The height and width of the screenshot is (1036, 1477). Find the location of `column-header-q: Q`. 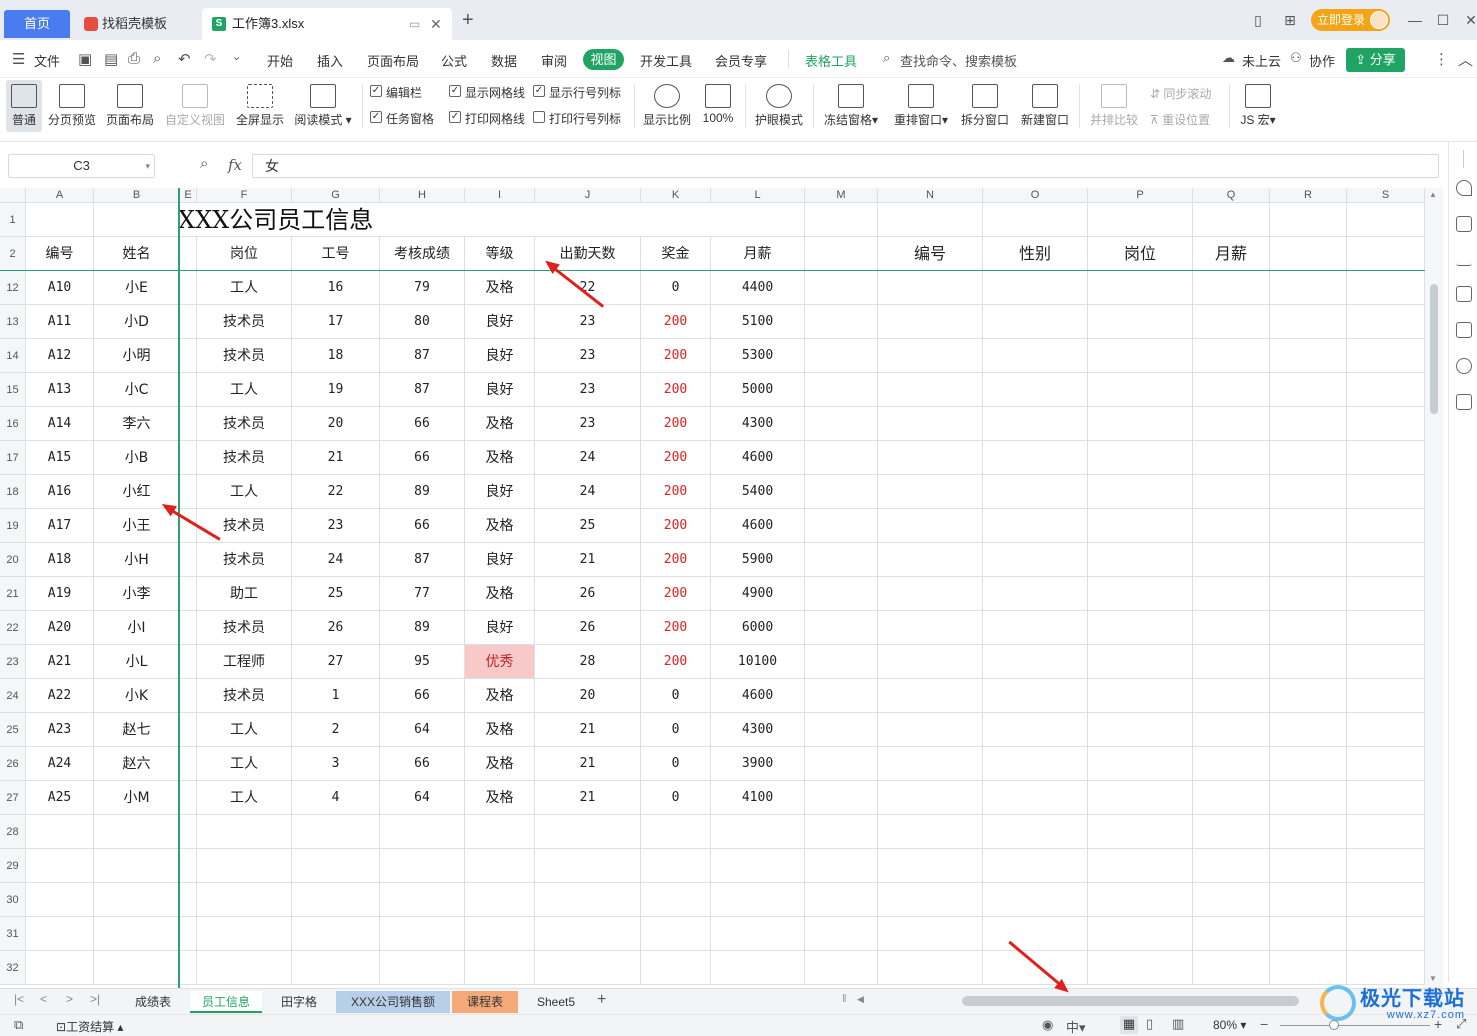

column-header-q: Q is located at coordinates (1231, 195).